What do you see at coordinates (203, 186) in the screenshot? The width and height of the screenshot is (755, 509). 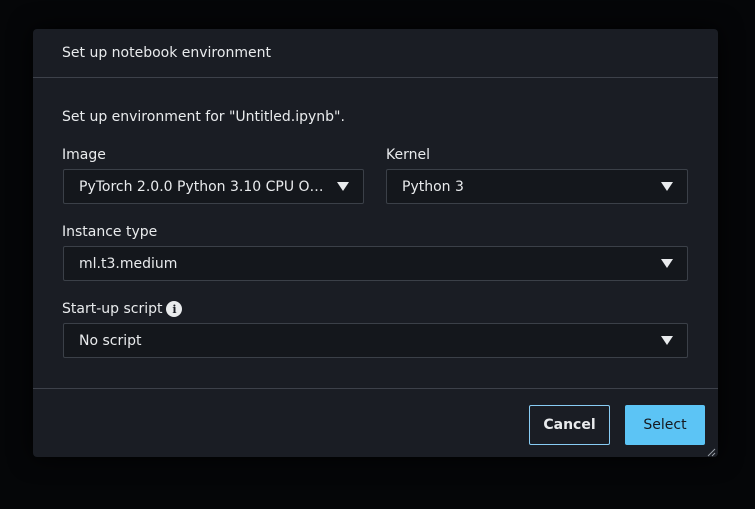 I see `image-select-value: PyTorch 2.0.0 Python 3.10 CPU Optimized` at bounding box center [203, 186].